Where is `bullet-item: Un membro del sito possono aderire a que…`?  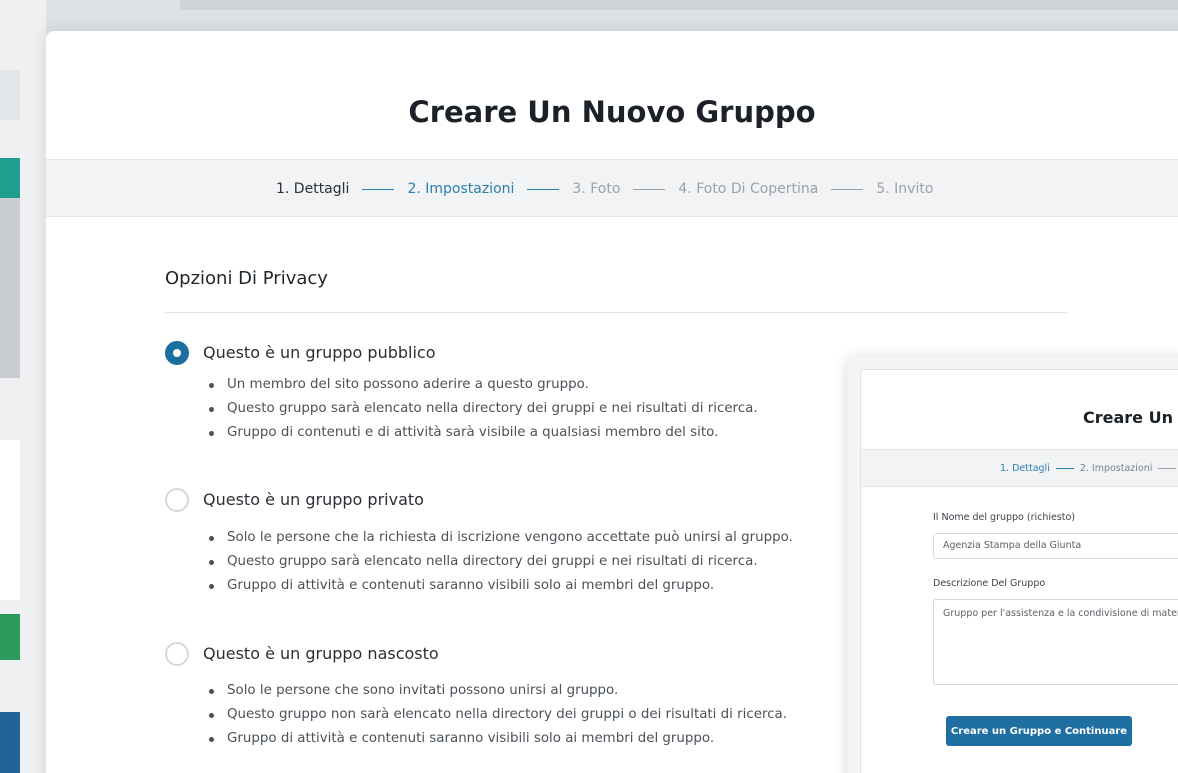
bullet-item: Un membro del sito possono aderire a que… is located at coordinates (482, 385).